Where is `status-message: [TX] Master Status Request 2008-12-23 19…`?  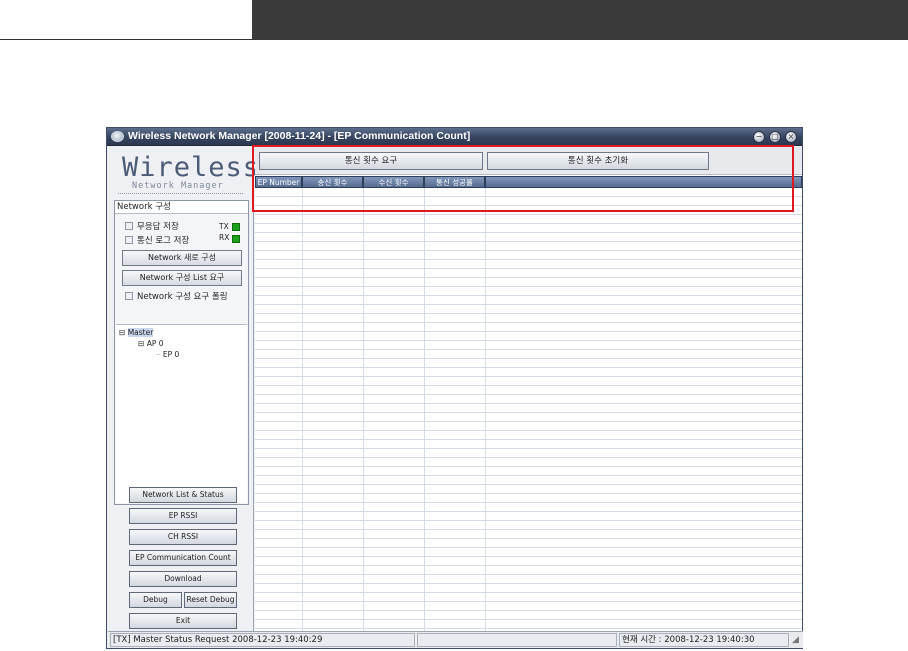 status-message: [TX] Master Status Request 2008-12-23 19… is located at coordinates (262, 640).